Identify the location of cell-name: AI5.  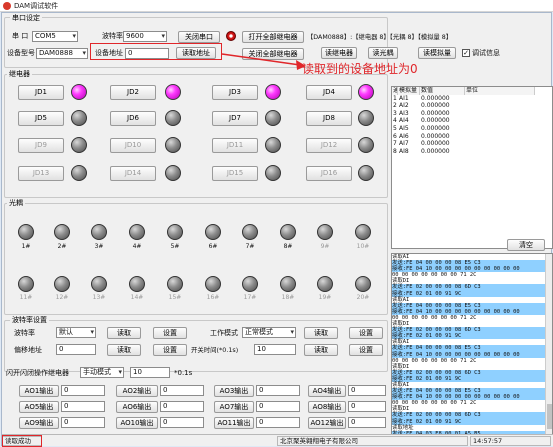
(404, 128).